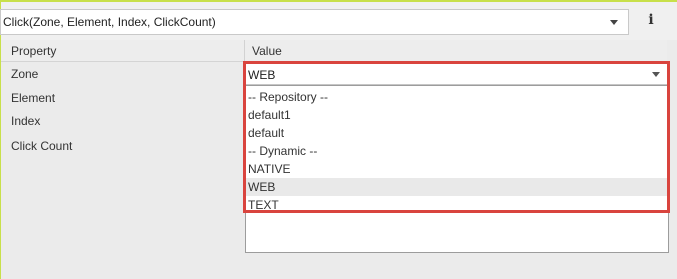 This screenshot has height=279, width=677. What do you see at coordinates (122, 74) in the screenshot?
I see `grid-row-zone: Zone` at bounding box center [122, 74].